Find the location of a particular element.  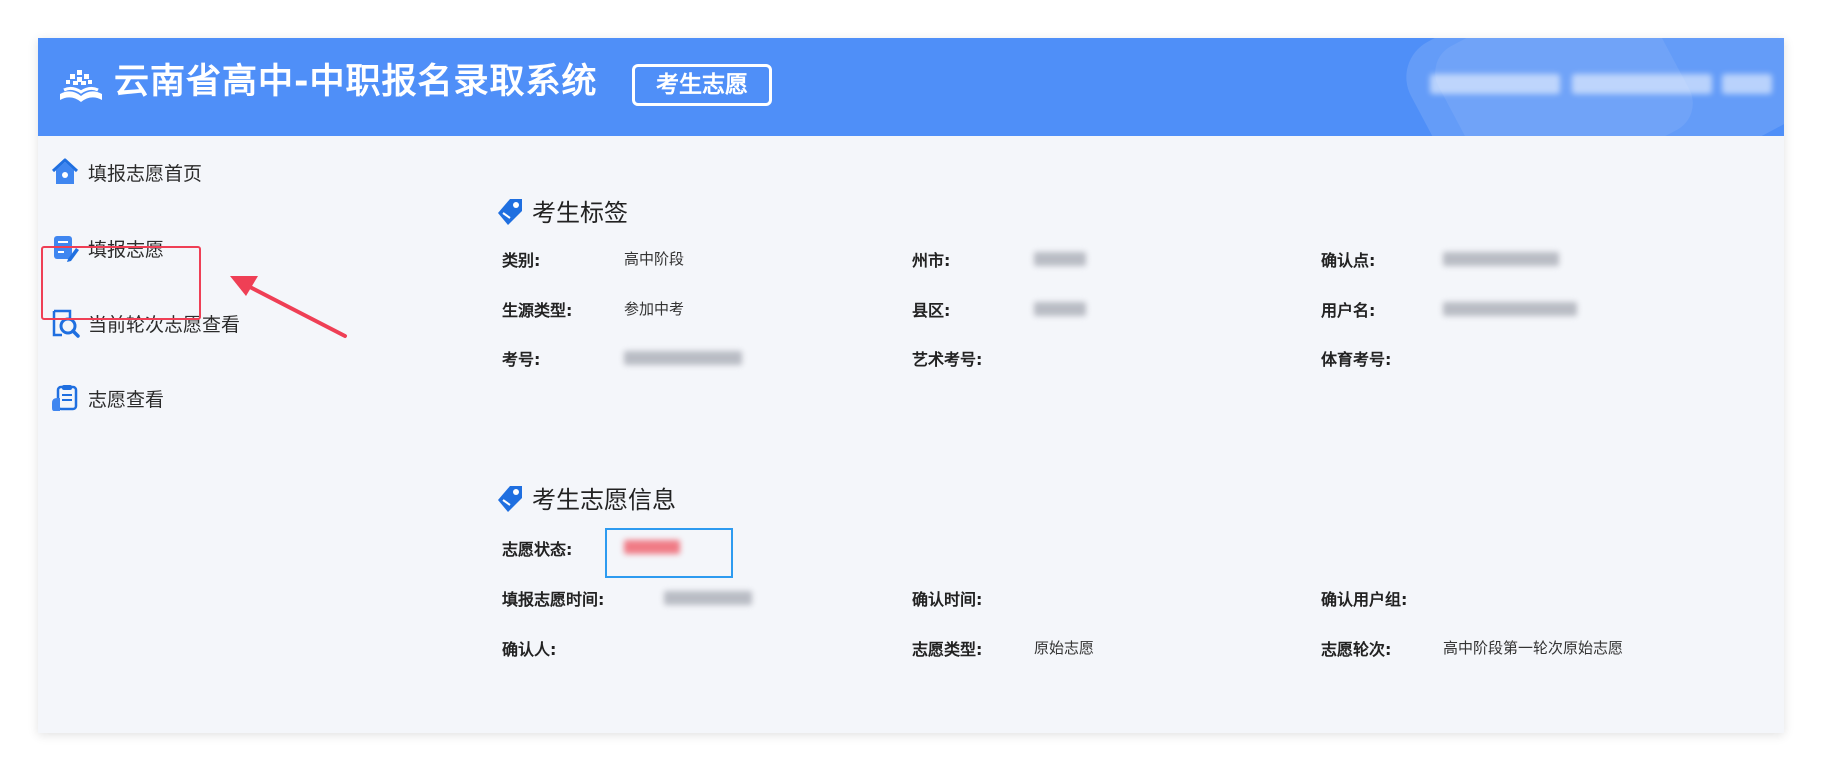

home-icon is located at coordinates (65, 171).